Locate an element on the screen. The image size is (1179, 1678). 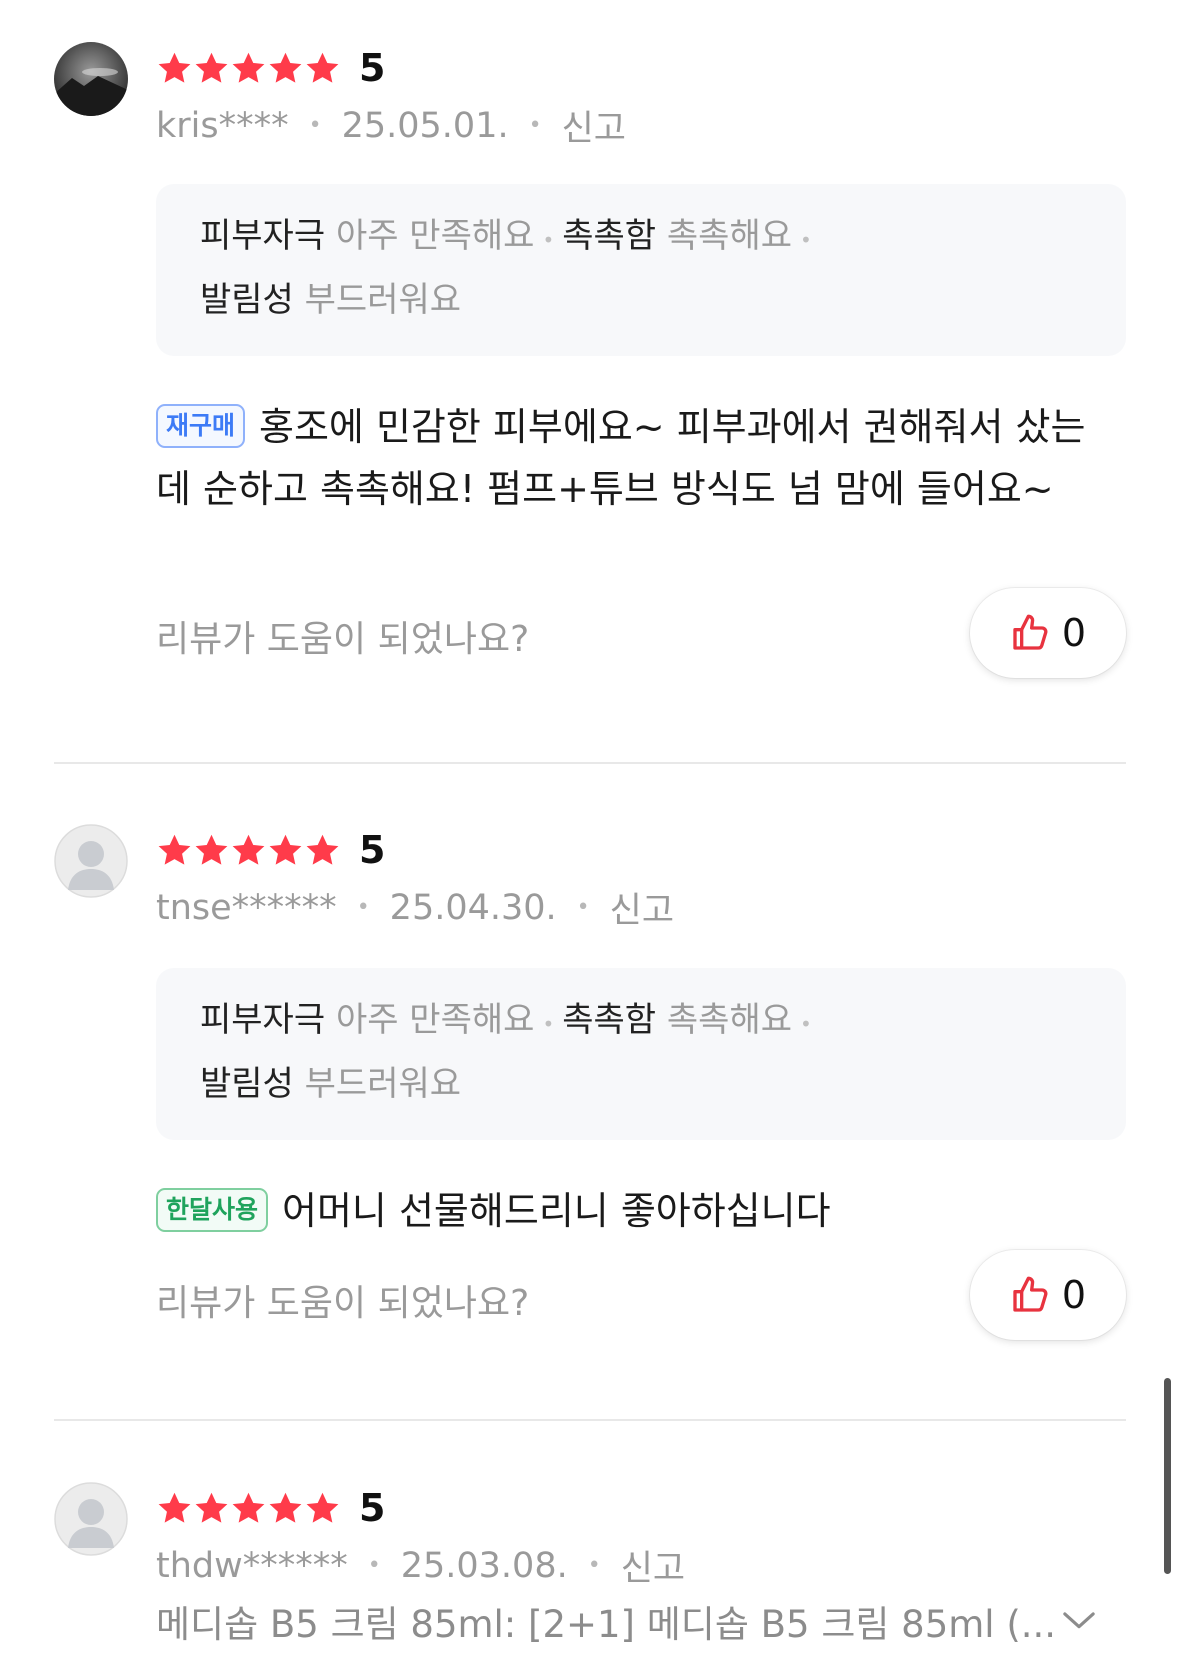
review-date: 25.03.08. is located at coordinates (484, 1565).